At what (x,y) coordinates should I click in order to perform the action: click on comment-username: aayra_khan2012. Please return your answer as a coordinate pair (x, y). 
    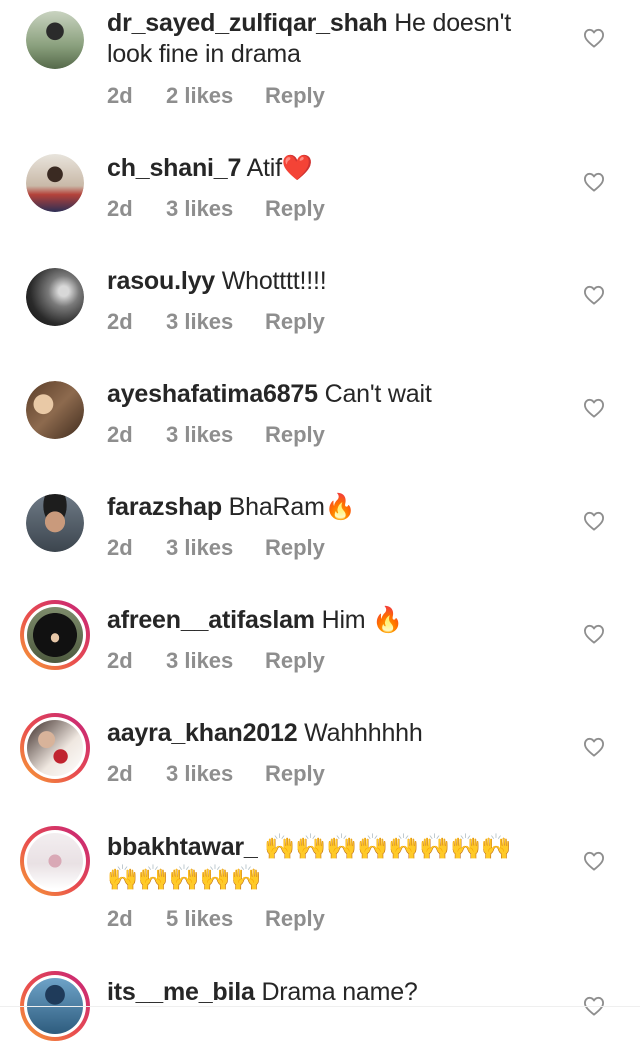
    Looking at the image, I should click on (202, 733).